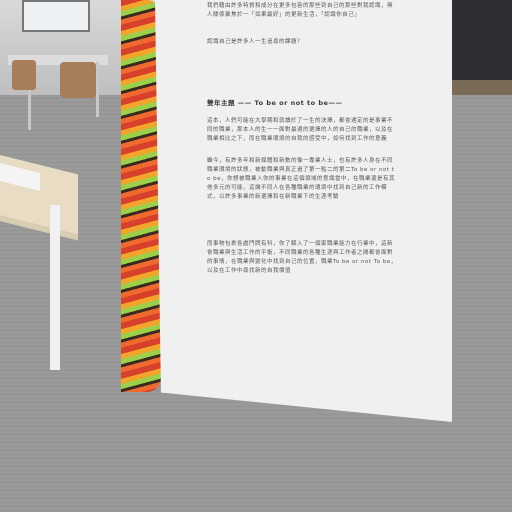 The height and width of the screenshot is (512, 512). What do you see at coordinates (275, 103) in the screenshot?
I see `section-heading: 雙年主題 —— To be or not to be——` at bounding box center [275, 103].